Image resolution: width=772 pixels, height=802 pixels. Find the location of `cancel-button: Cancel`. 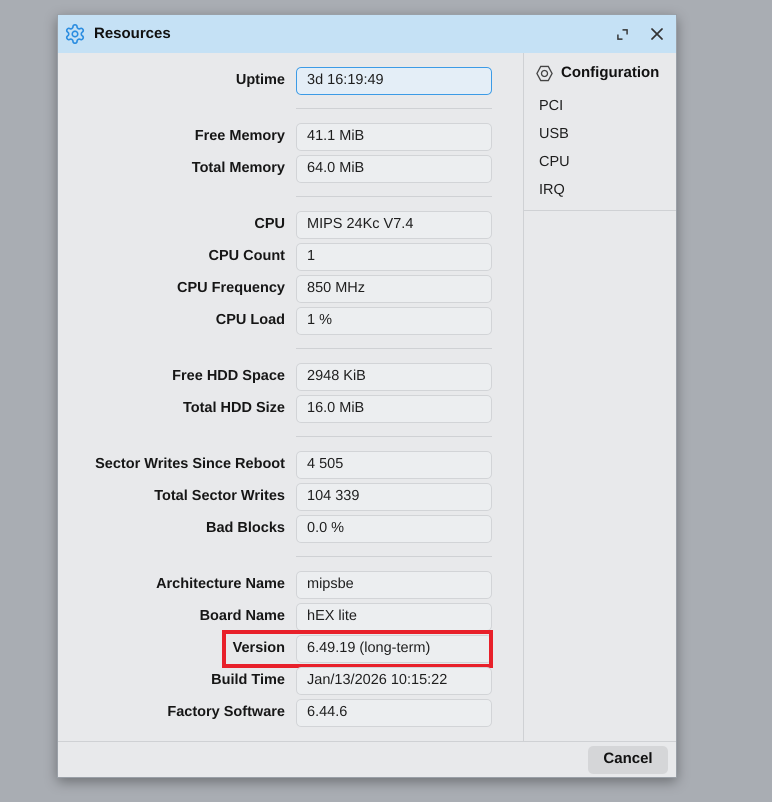

cancel-button: Cancel is located at coordinates (628, 760).